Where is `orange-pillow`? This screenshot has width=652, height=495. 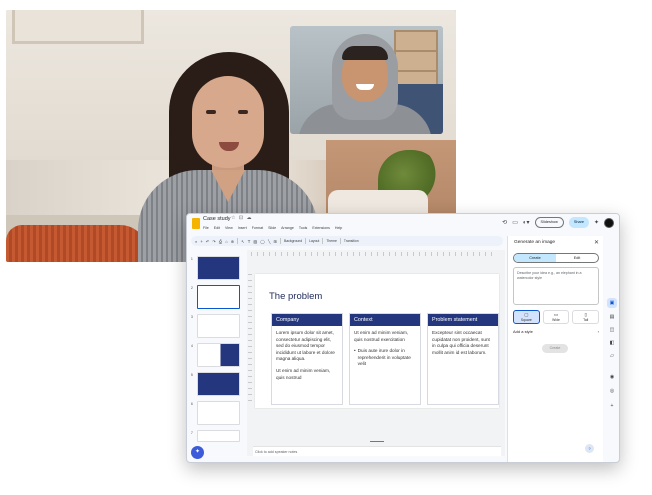 orange-pillow is located at coordinates (77, 243).